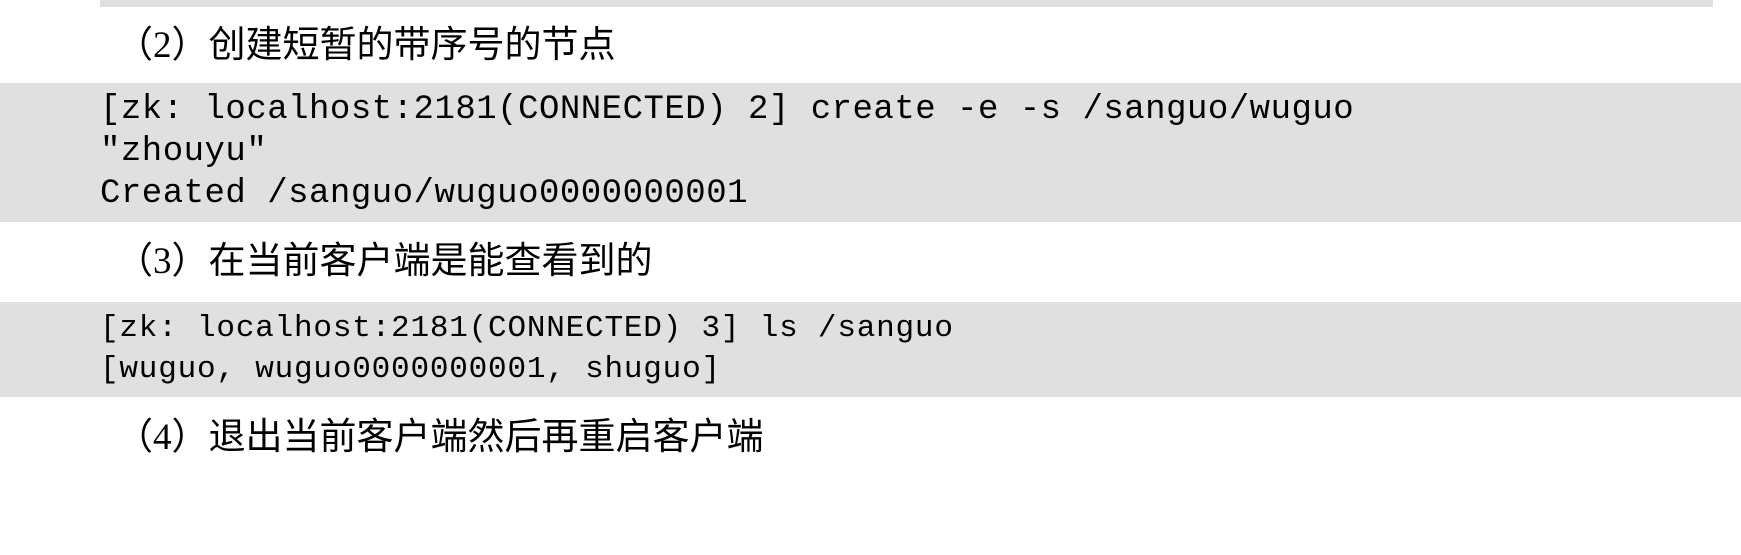 Image resolution: width=1741 pixels, height=555 pixels. I want to click on section-heading-3: （3）在当前客户端是能查看到的, so click(384, 262).